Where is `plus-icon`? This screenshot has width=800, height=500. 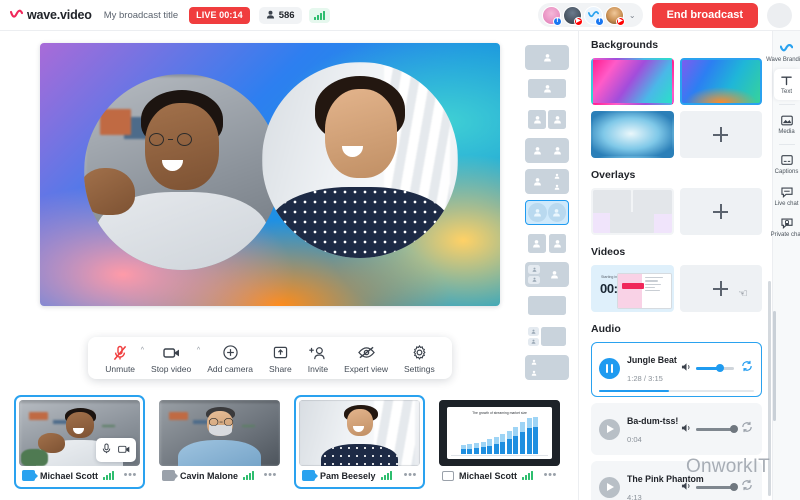 plus-icon is located at coordinates (721, 134).